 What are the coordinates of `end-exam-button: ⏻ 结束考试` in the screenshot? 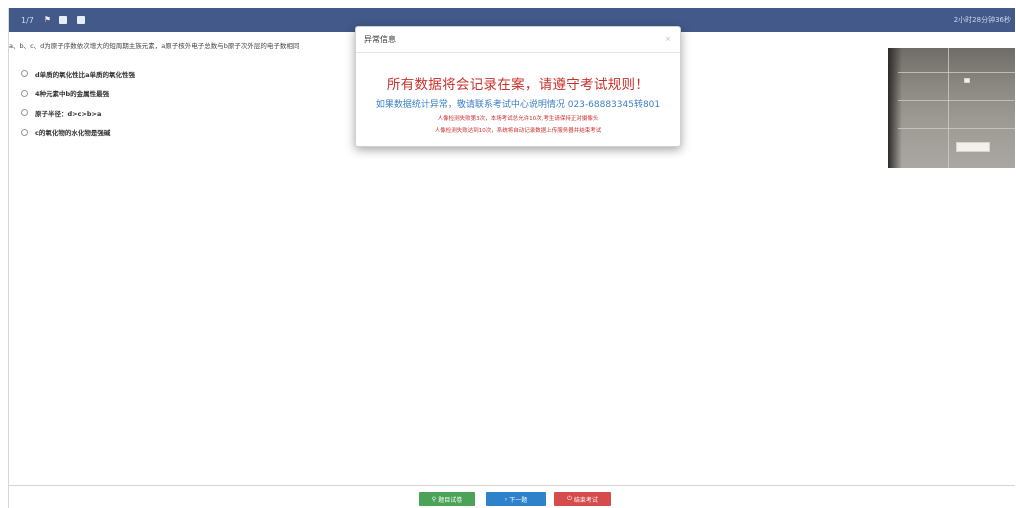 It's located at (582, 499).